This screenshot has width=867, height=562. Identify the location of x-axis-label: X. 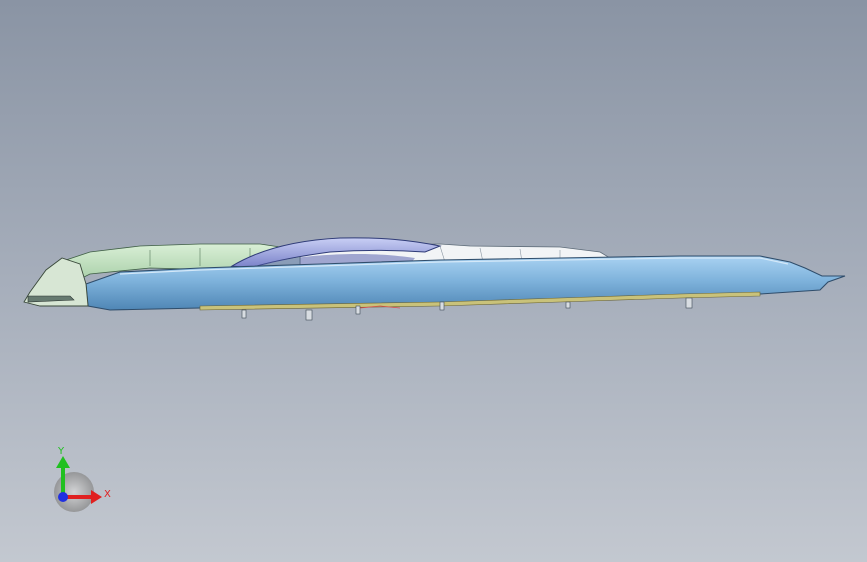
(107, 494).